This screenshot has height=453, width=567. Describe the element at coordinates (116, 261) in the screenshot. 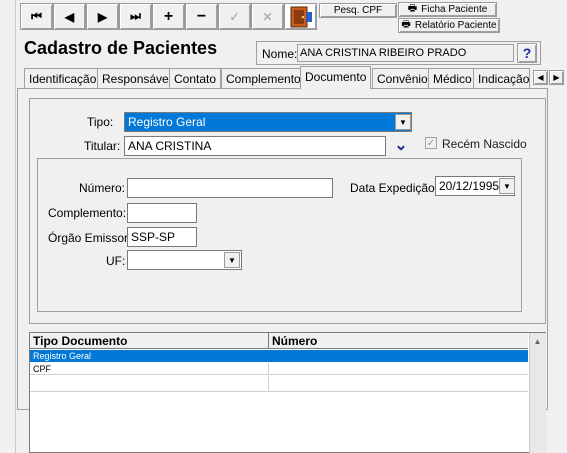

I see `uf-label: UF:` at that location.